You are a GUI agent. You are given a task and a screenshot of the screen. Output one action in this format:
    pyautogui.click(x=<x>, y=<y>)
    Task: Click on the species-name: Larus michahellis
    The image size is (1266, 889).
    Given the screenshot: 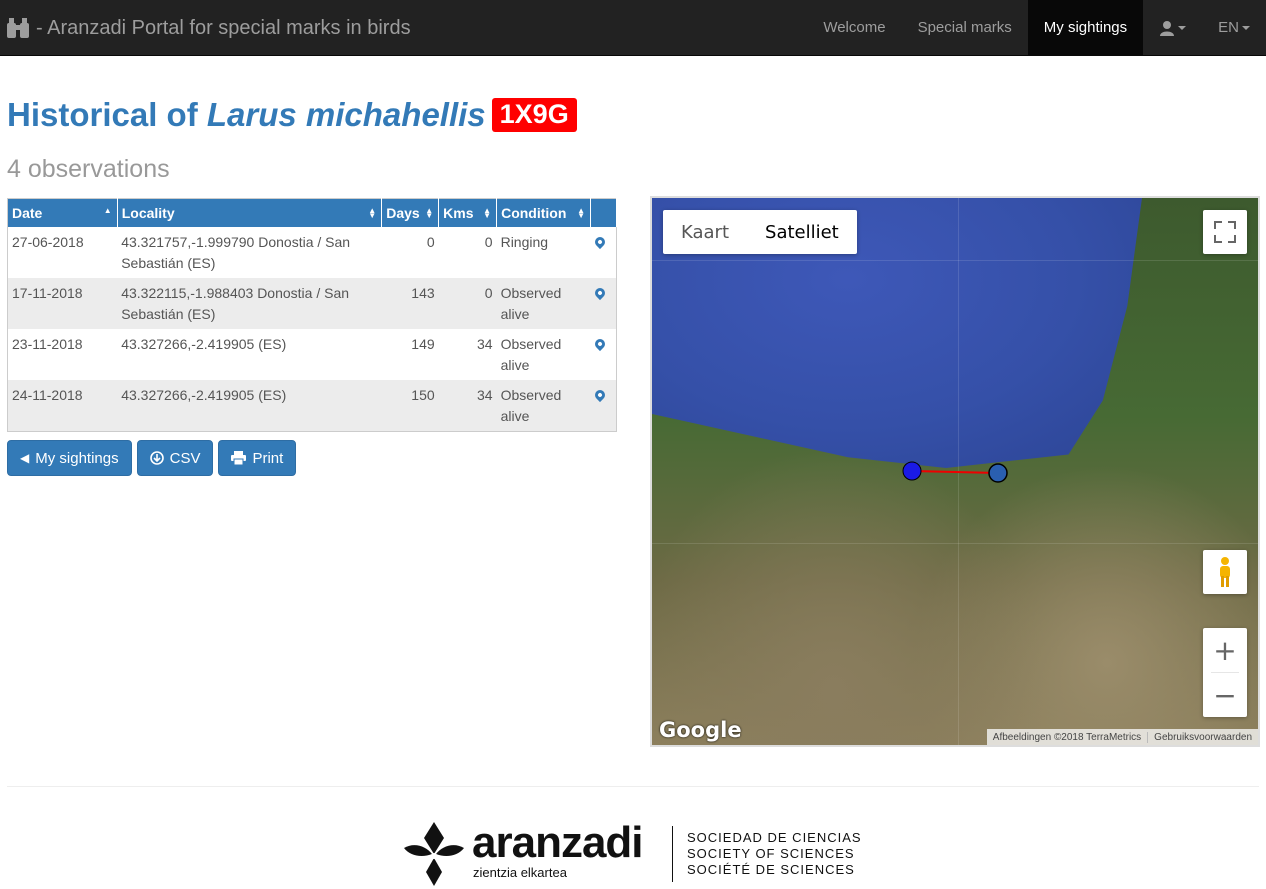 What is the action you would take?
    pyautogui.click(x=346, y=114)
    